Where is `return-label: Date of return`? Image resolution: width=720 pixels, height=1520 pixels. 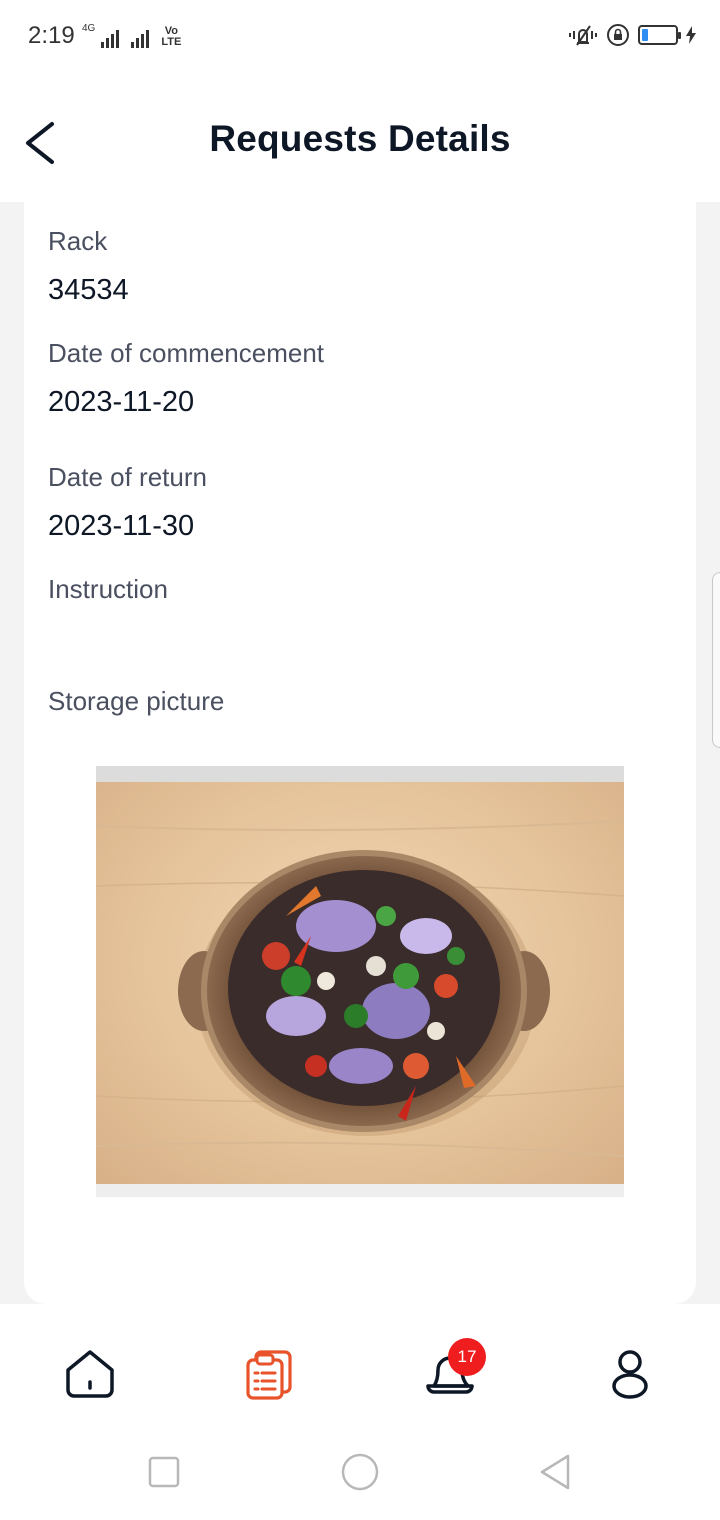
return-label: Date of return is located at coordinates (127, 477).